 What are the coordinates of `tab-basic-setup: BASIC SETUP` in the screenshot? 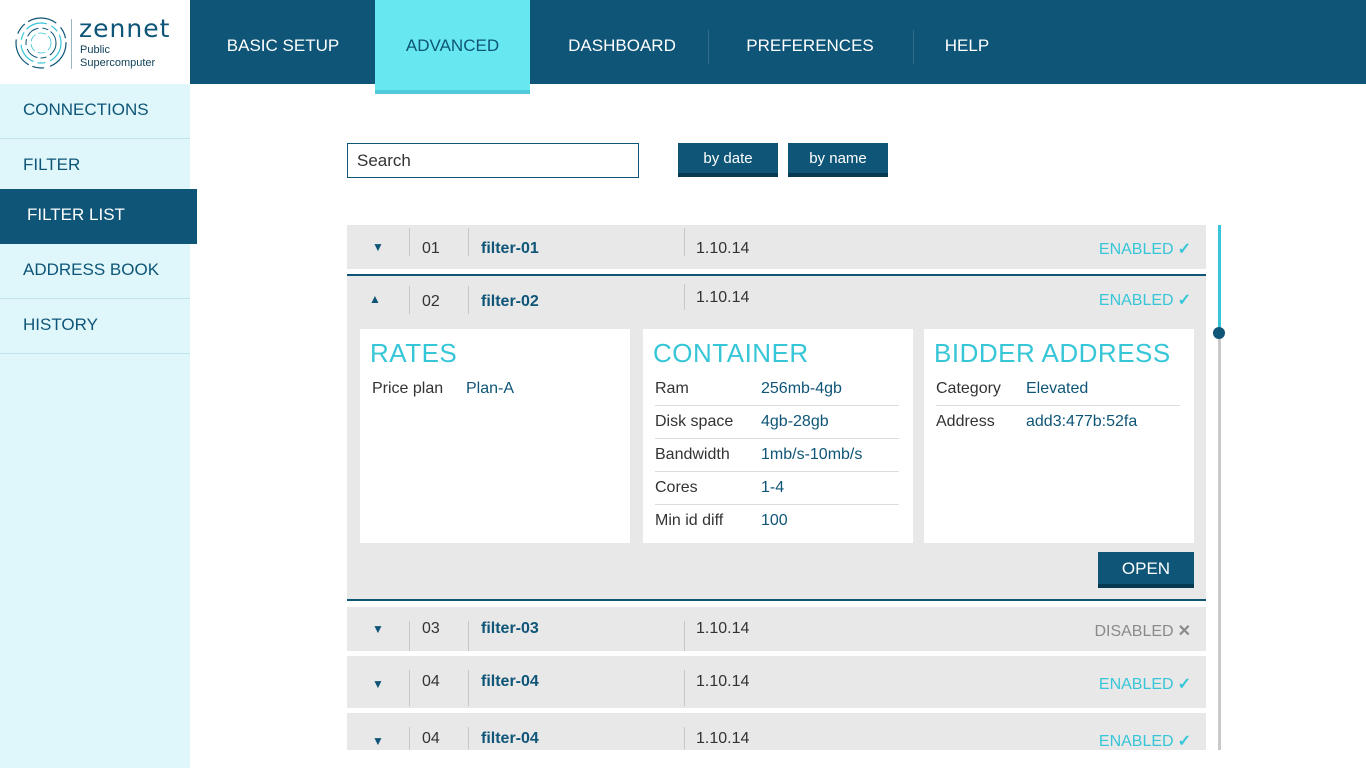 It's located at (283, 42).